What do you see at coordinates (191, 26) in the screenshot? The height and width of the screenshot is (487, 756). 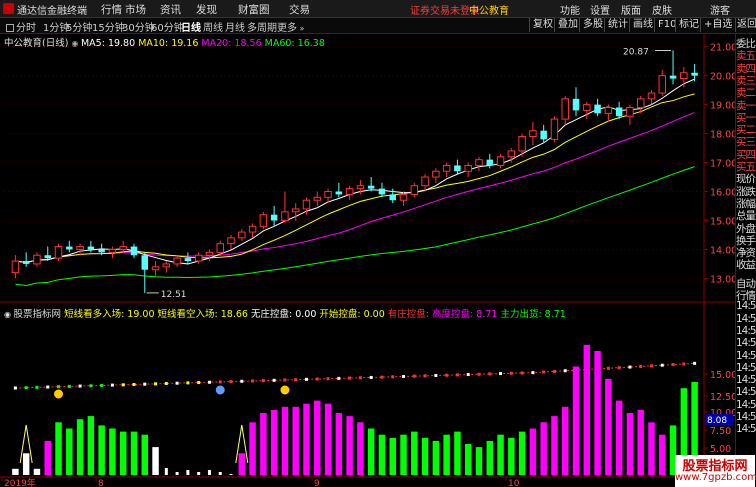 I see `period-tab-daily: 日线` at bounding box center [191, 26].